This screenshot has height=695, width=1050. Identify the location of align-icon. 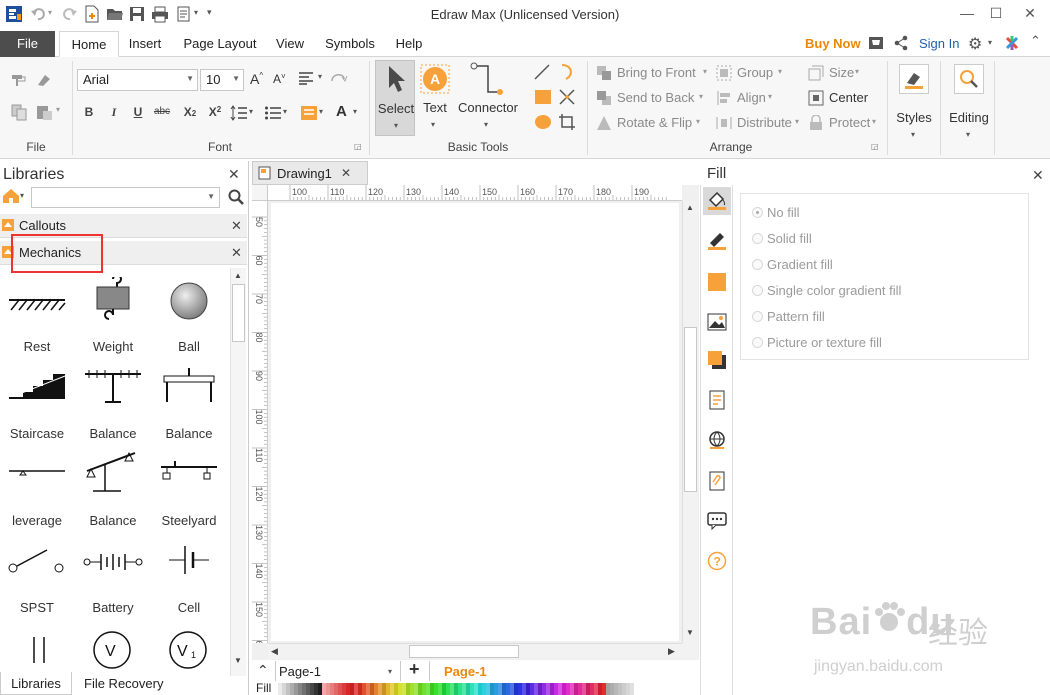
(724, 98).